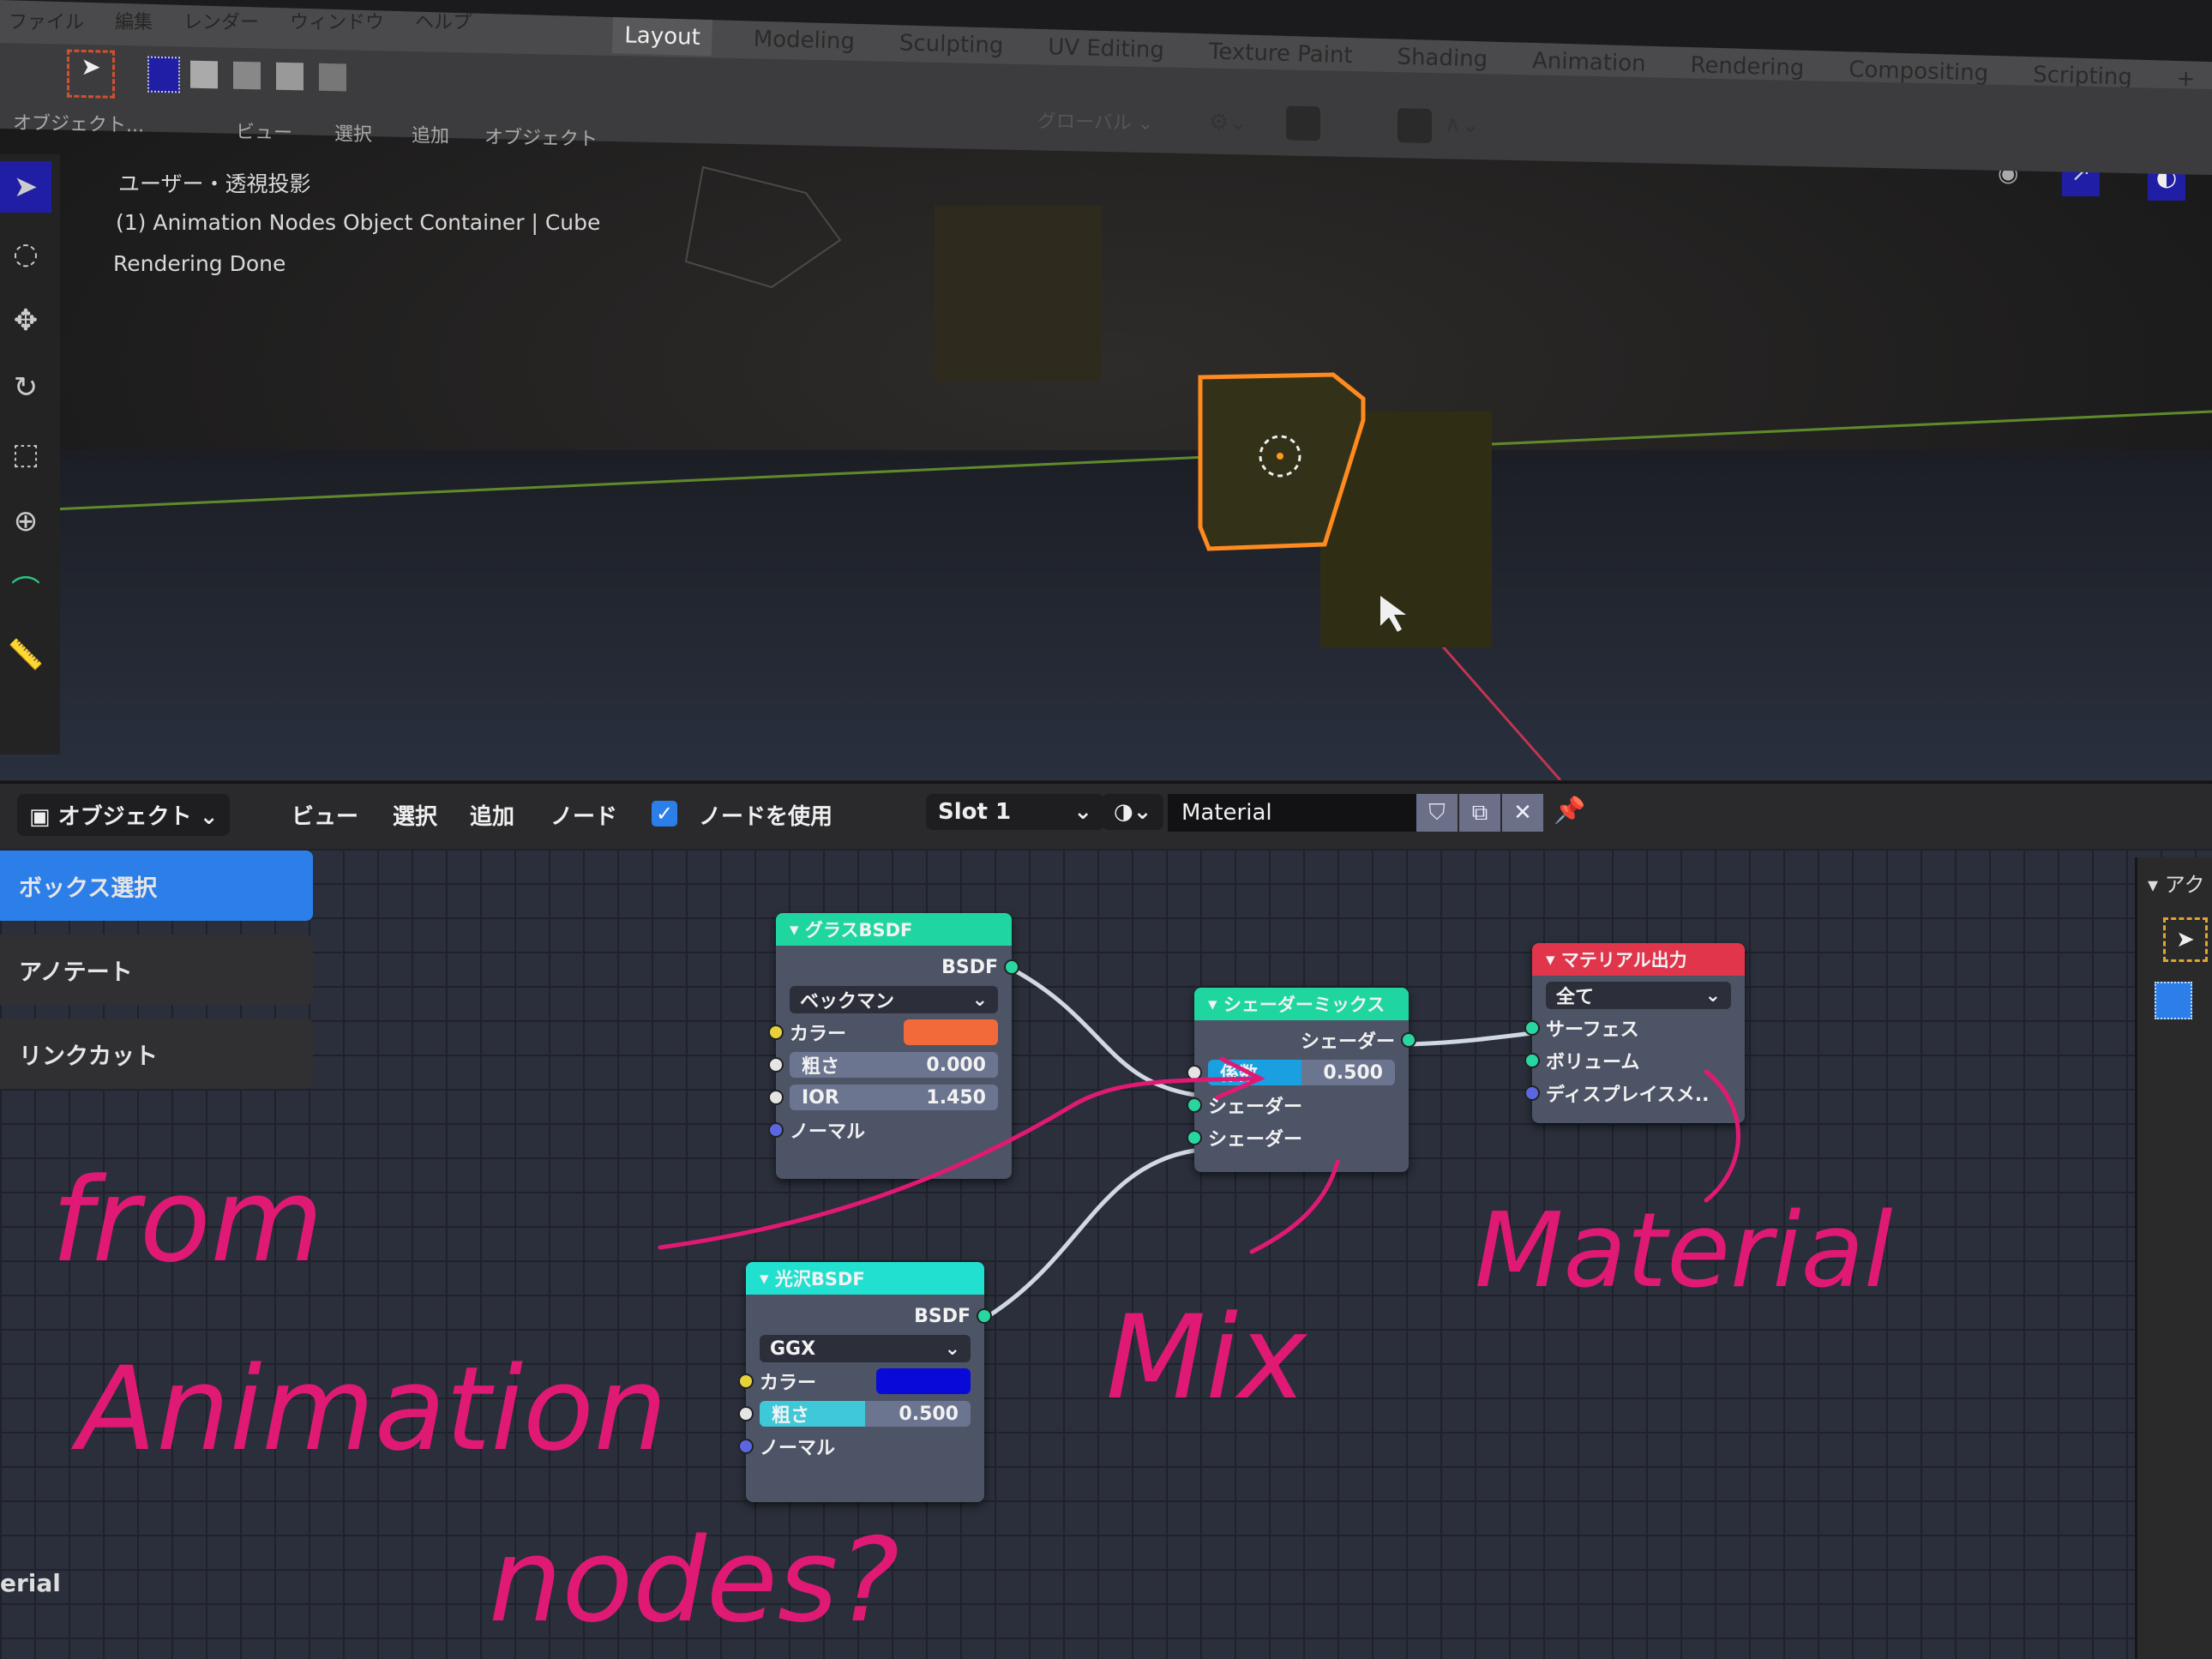  Describe the element at coordinates (332, 77) in the screenshot. I see `select-intersect-icon` at that location.